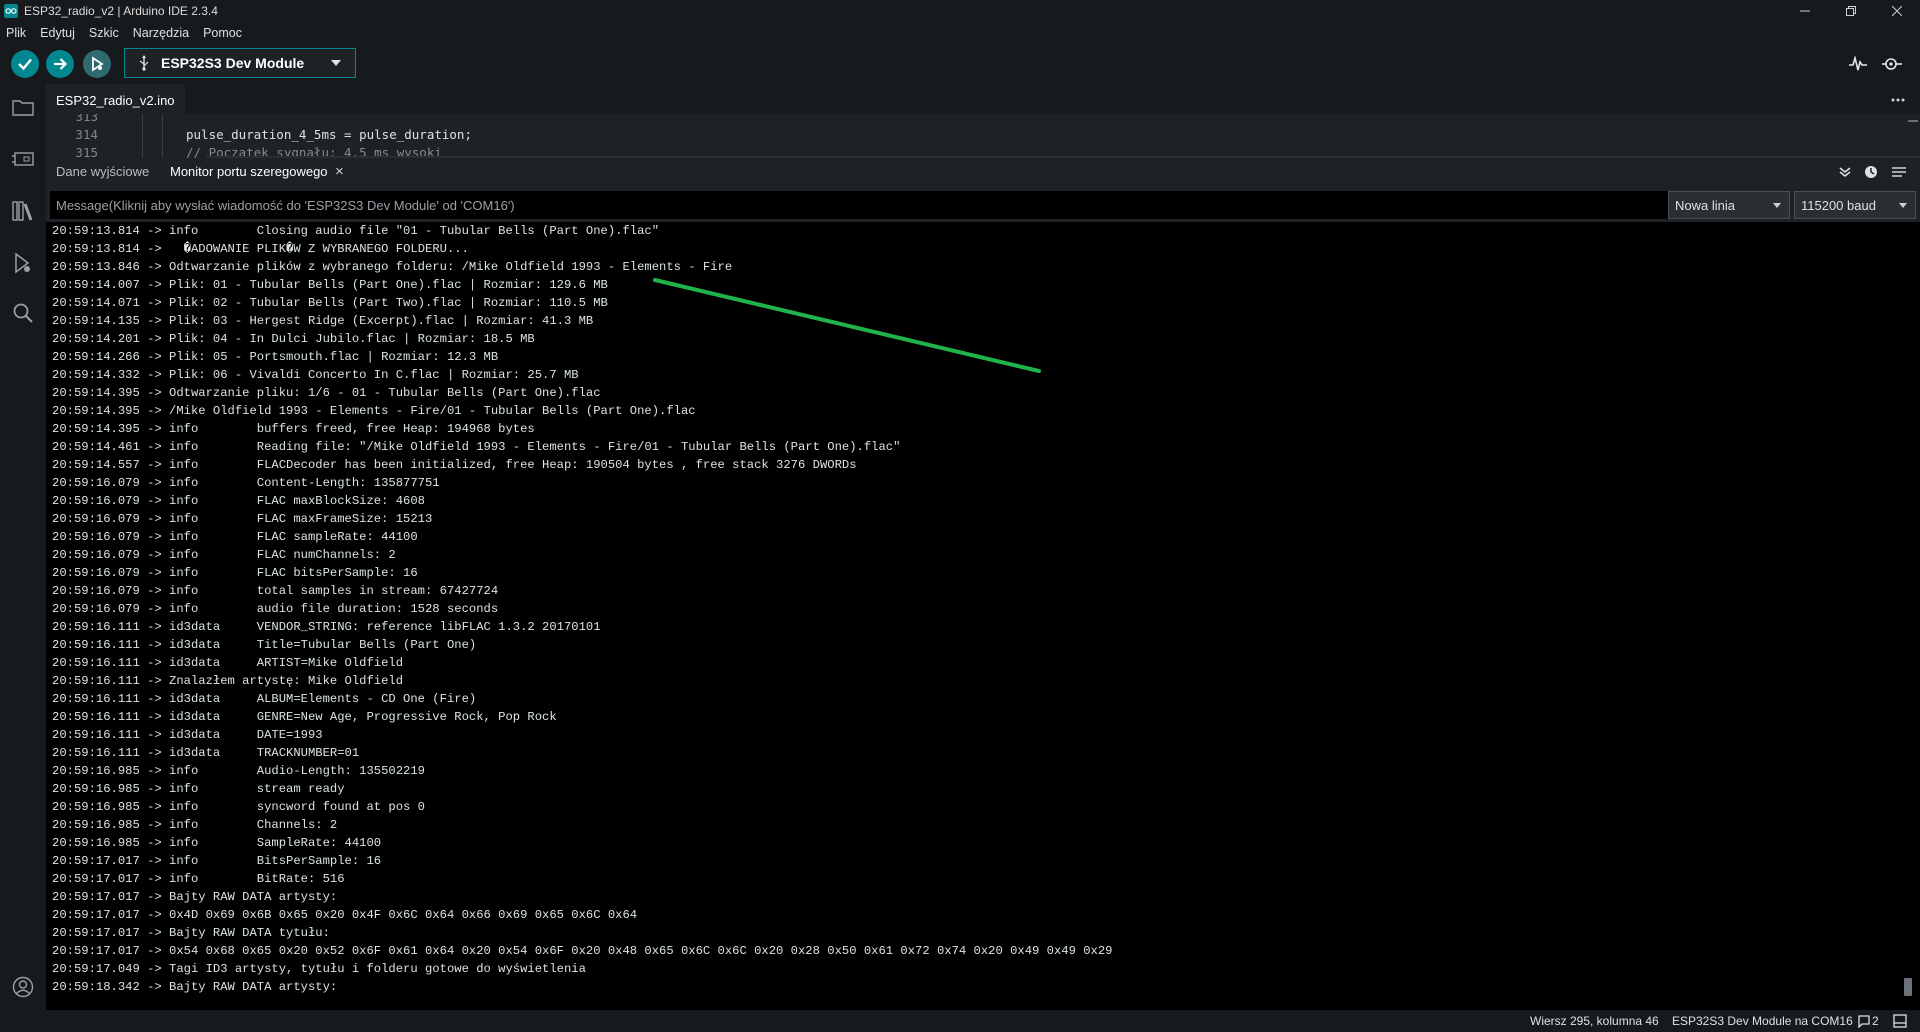 The height and width of the screenshot is (1032, 1920). Describe the element at coordinates (191, 933) in the screenshot. I see `serial-line: 20:59:17.017 -> Bajty RAW DATA tytułu:` at that location.